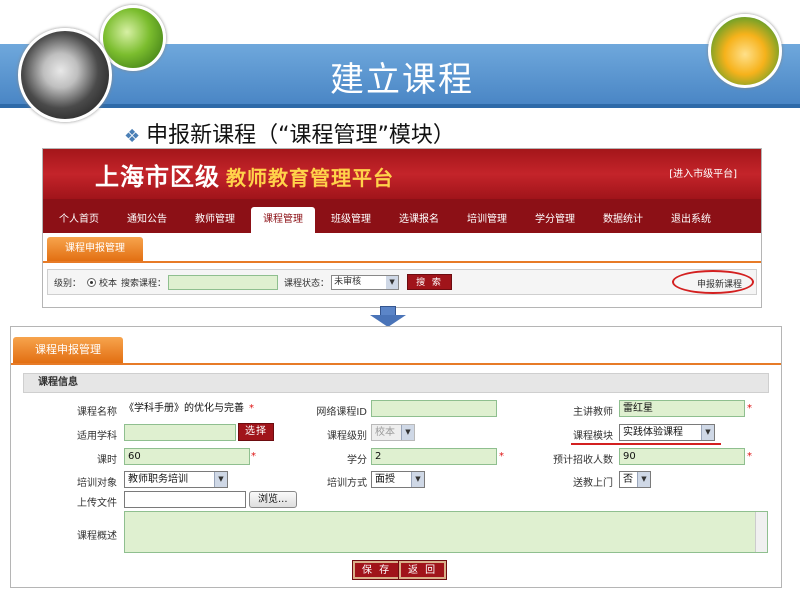  Describe the element at coordinates (97, 503) in the screenshot. I see `label-upload: 上传文件` at that location.